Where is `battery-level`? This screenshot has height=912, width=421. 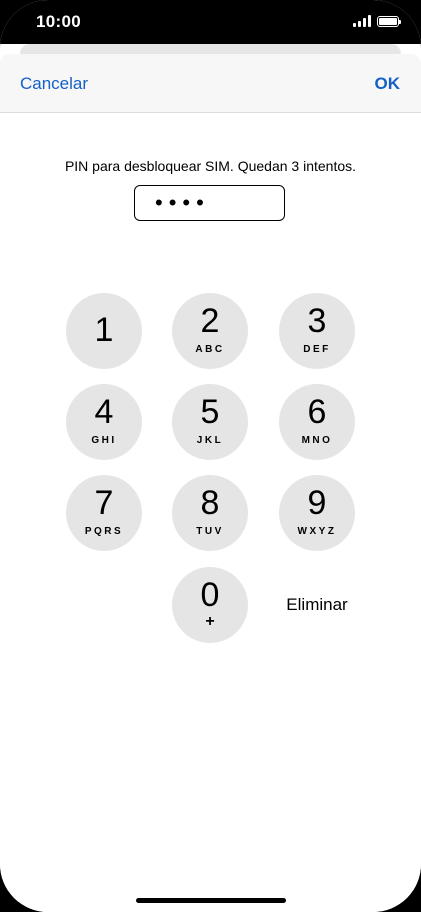 battery-level is located at coordinates (388, 21).